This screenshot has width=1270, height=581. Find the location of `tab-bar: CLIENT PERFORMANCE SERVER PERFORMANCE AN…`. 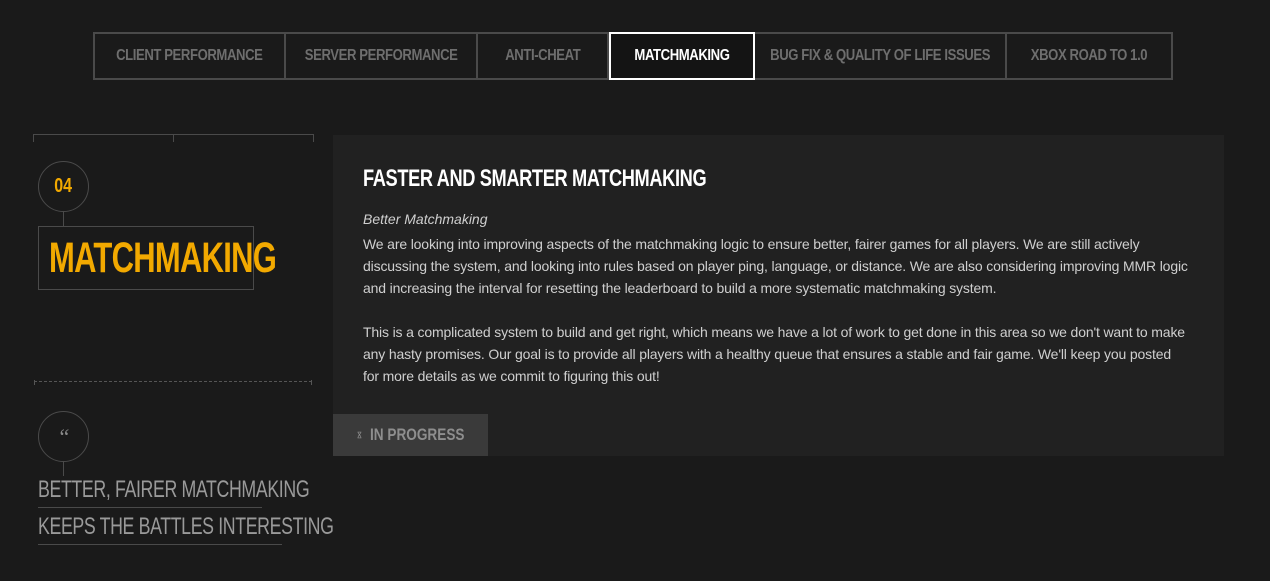

tab-bar: CLIENT PERFORMANCE SERVER PERFORMANCE AN… is located at coordinates (633, 56).